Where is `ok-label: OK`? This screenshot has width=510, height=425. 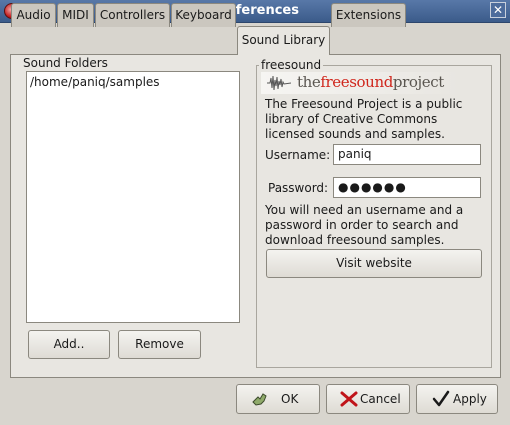 ok-label: OK is located at coordinates (290, 399).